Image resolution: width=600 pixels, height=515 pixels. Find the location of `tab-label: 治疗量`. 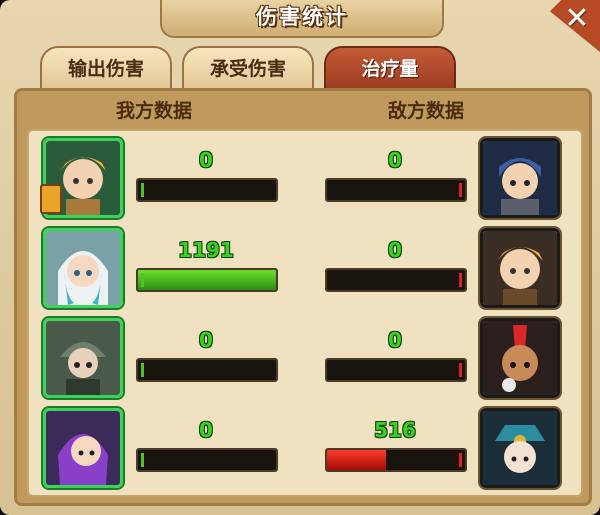

tab-label: 治疗量 is located at coordinates (390, 69).